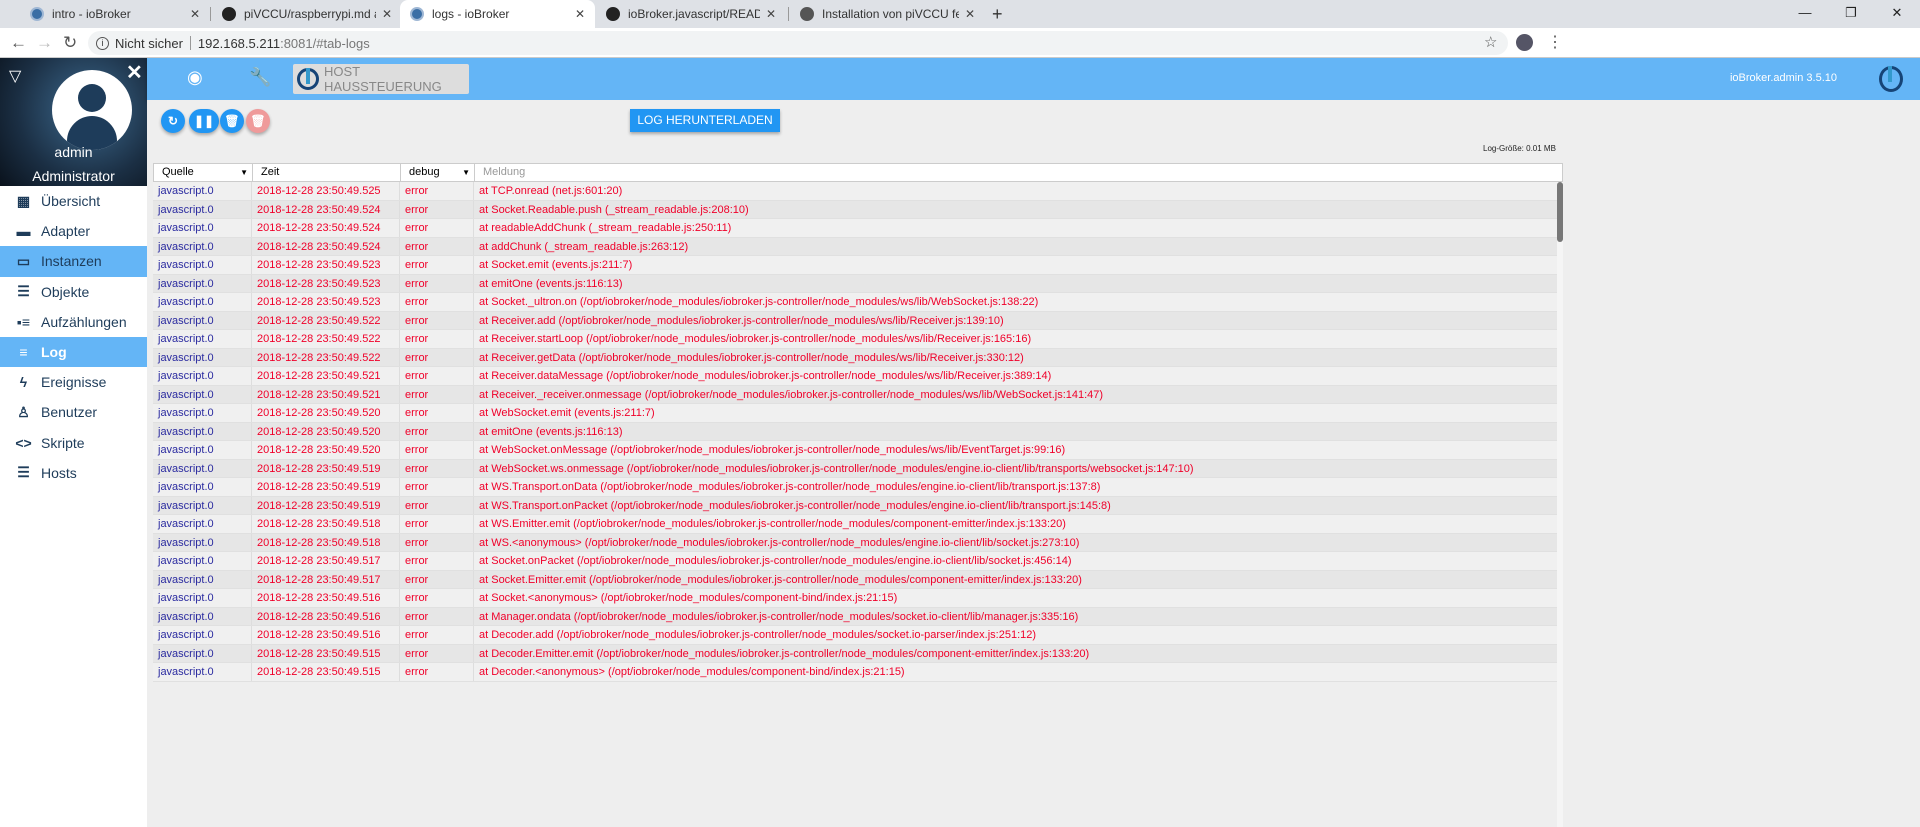  What do you see at coordinates (203, 172) in the screenshot?
I see `source-filter: Quelle` at bounding box center [203, 172].